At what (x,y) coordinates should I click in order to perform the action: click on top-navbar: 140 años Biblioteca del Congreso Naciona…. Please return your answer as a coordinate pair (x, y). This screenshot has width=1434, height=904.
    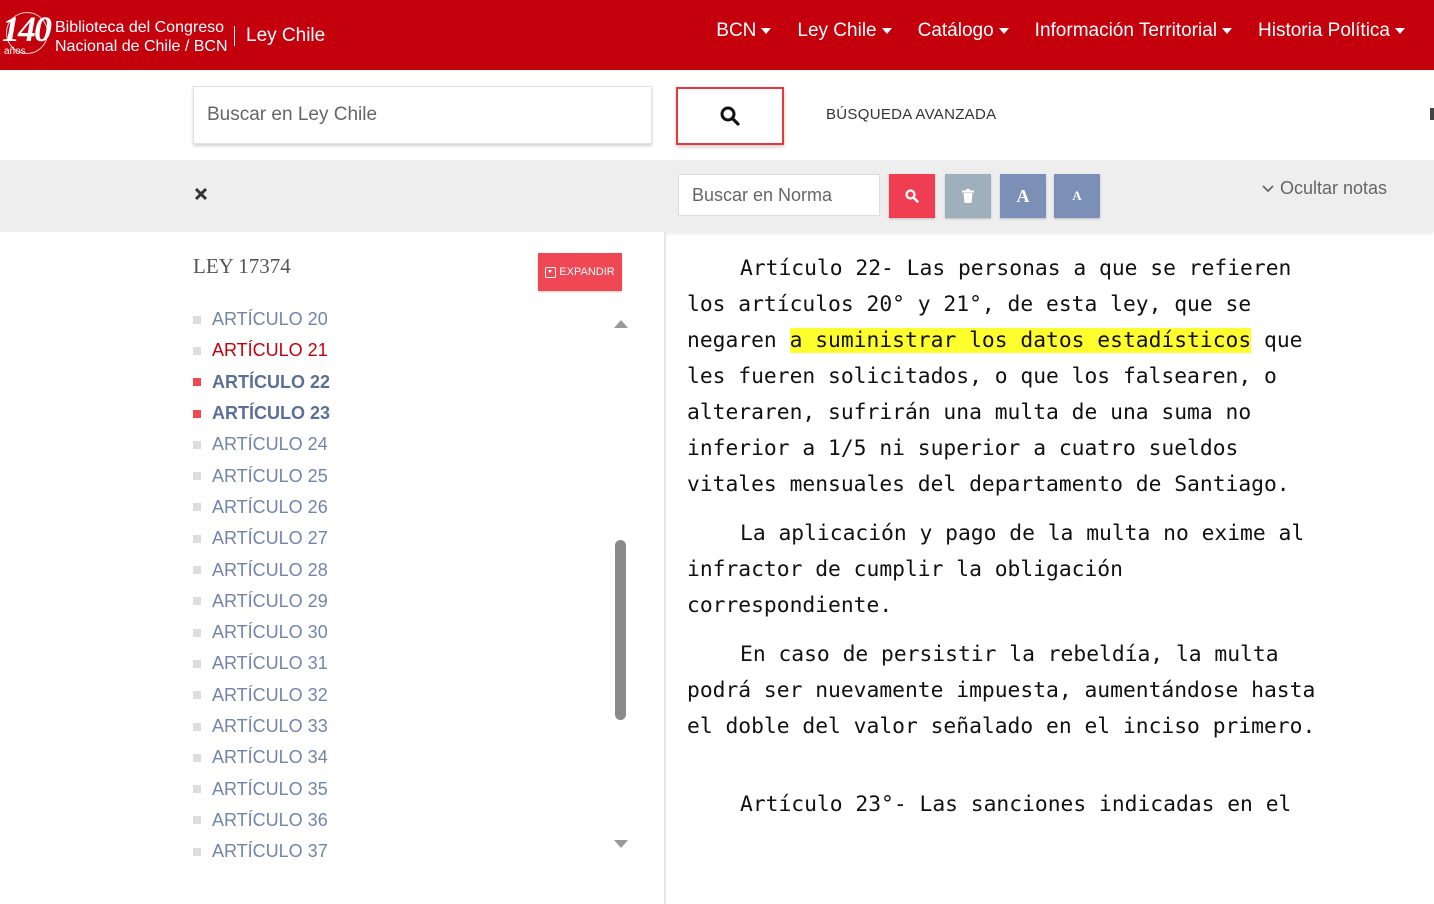
    Looking at the image, I should click on (717, 35).